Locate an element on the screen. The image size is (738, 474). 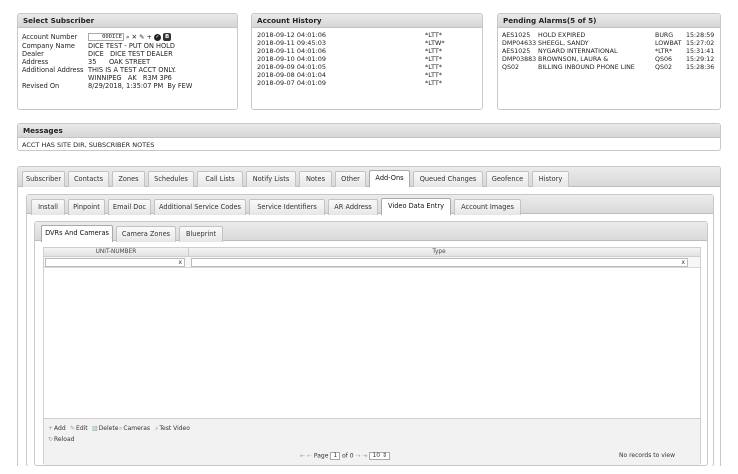
alarm-name: HOLD EXPIRED is located at coordinates (562, 35).